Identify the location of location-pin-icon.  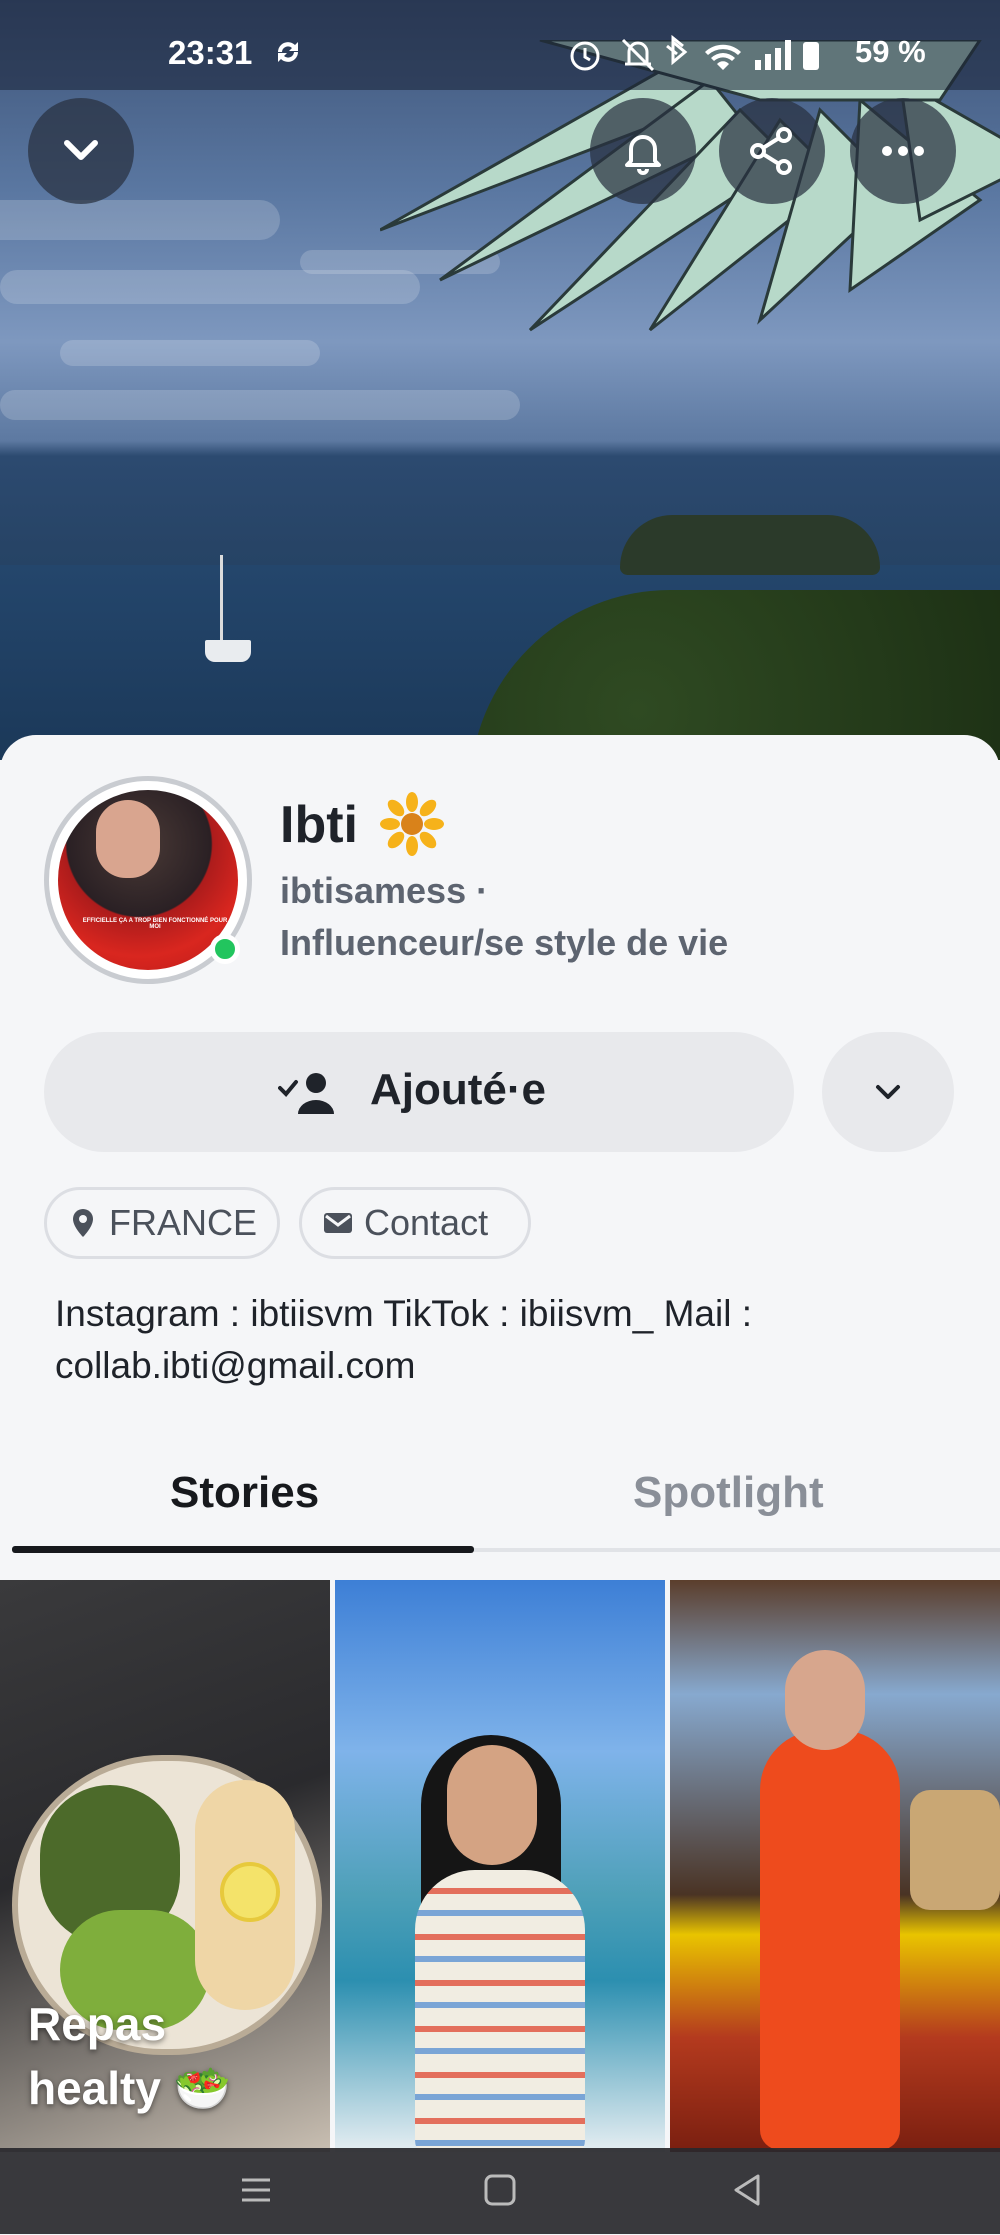
(83, 1223).